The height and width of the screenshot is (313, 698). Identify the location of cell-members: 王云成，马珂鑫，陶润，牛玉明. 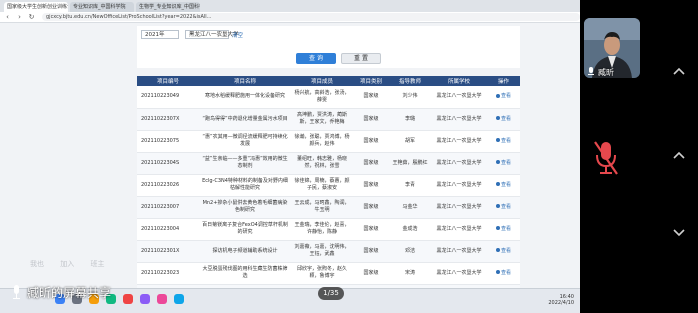
(322, 207).